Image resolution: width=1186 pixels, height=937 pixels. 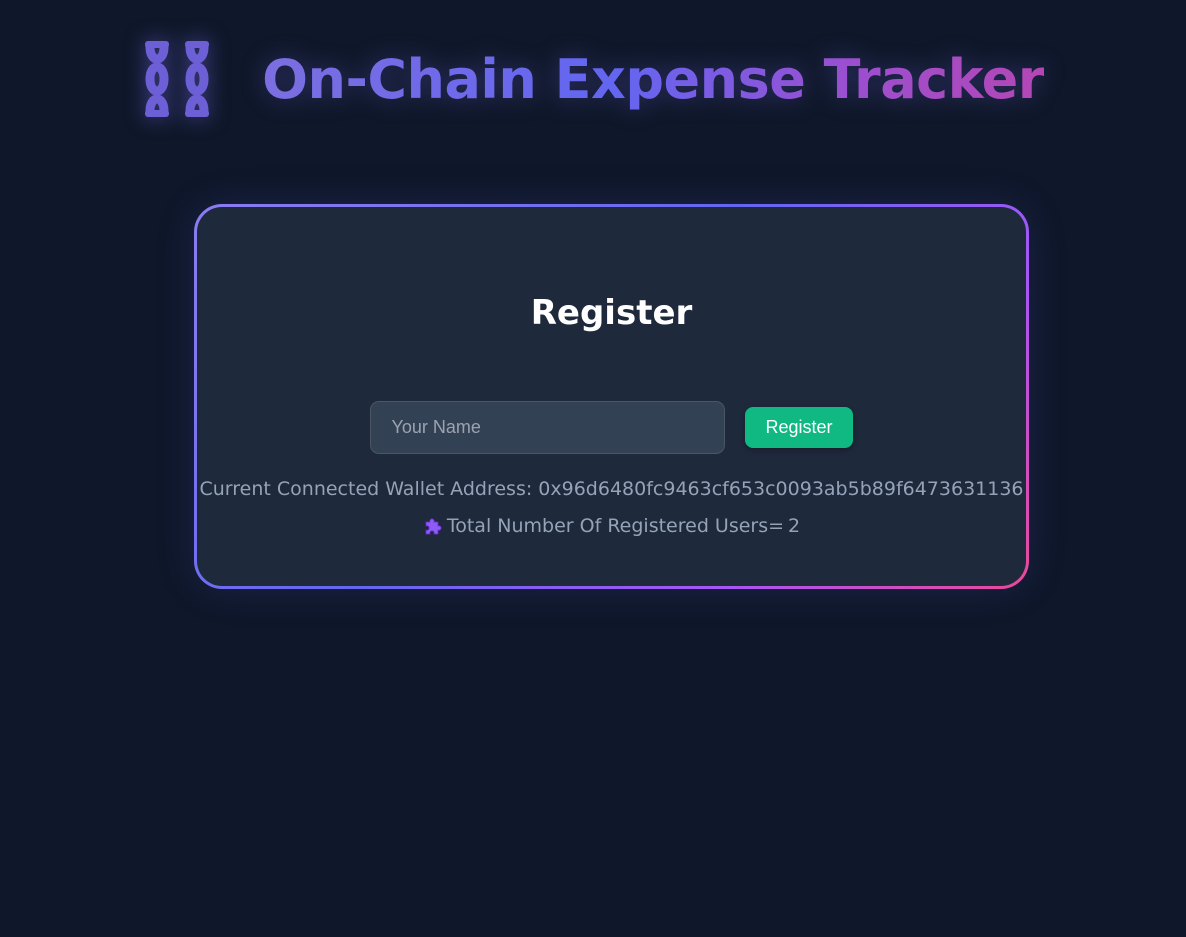 What do you see at coordinates (548, 427) in the screenshot?
I see `name-input` at bounding box center [548, 427].